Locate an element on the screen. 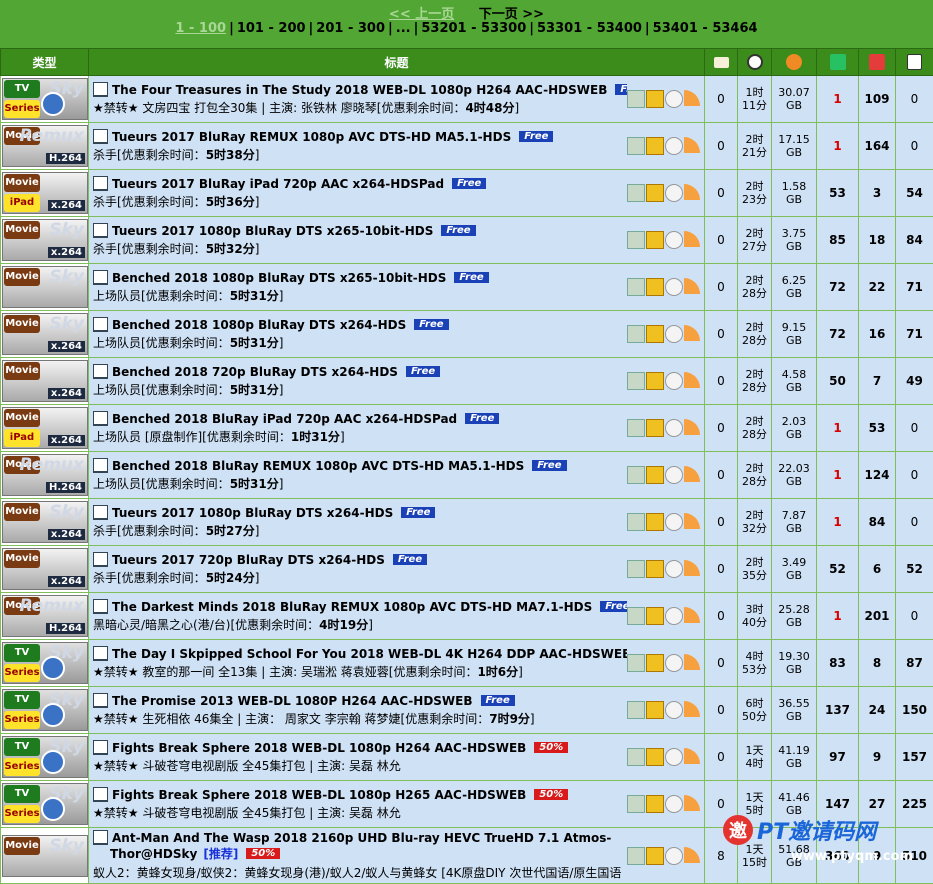  prev-page-link: << 上一页 is located at coordinates (421, 14).